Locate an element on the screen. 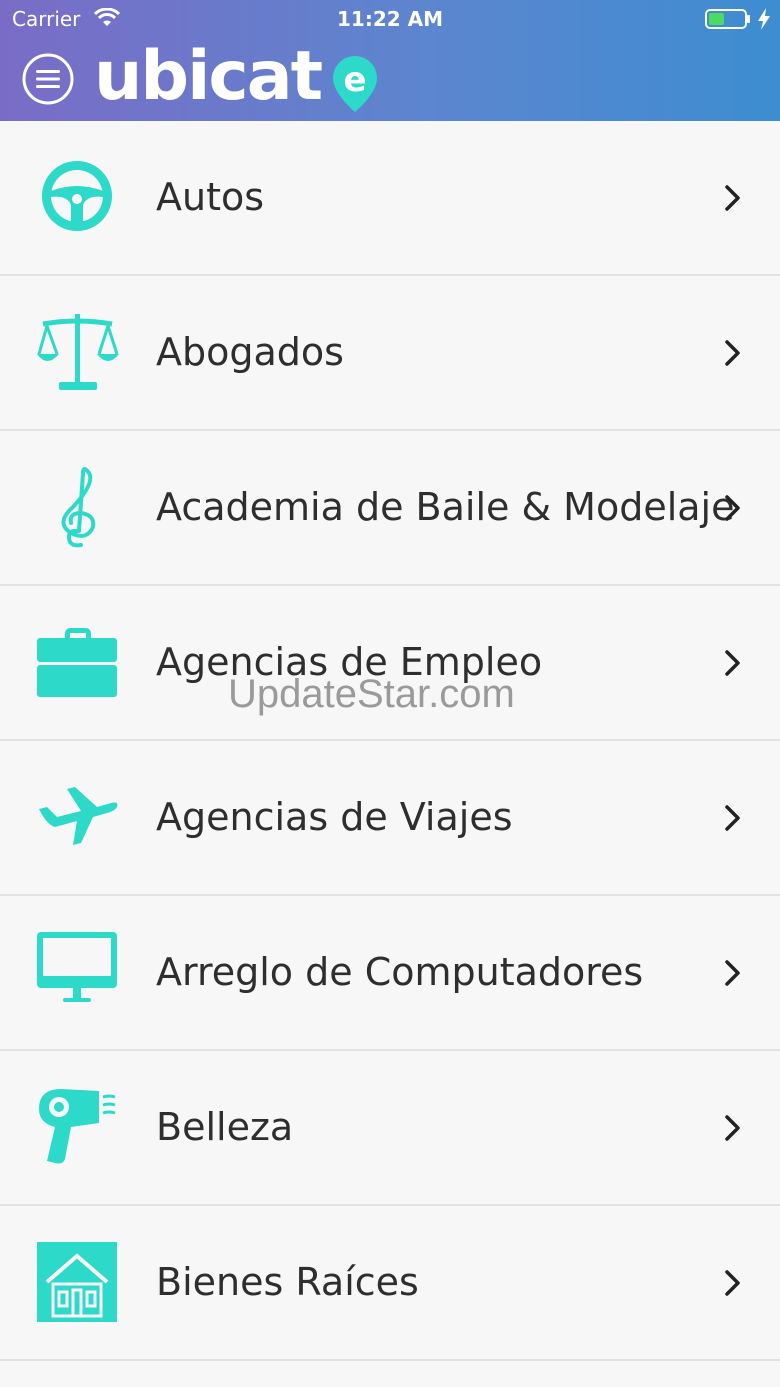 This screenshot has height=1387, width=780. category-label: Academia de Baile & Modelaje is located at coordinates (445, 507).